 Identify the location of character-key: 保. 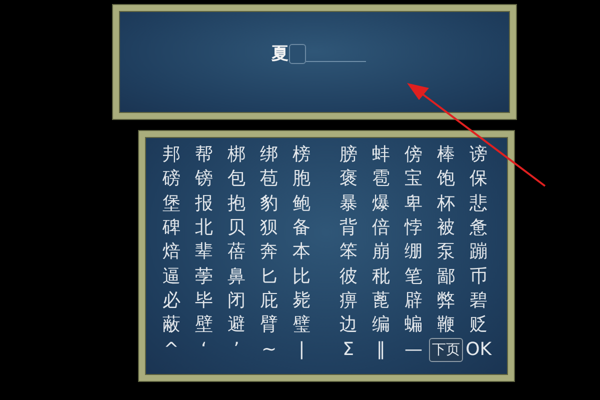
(478, 179).